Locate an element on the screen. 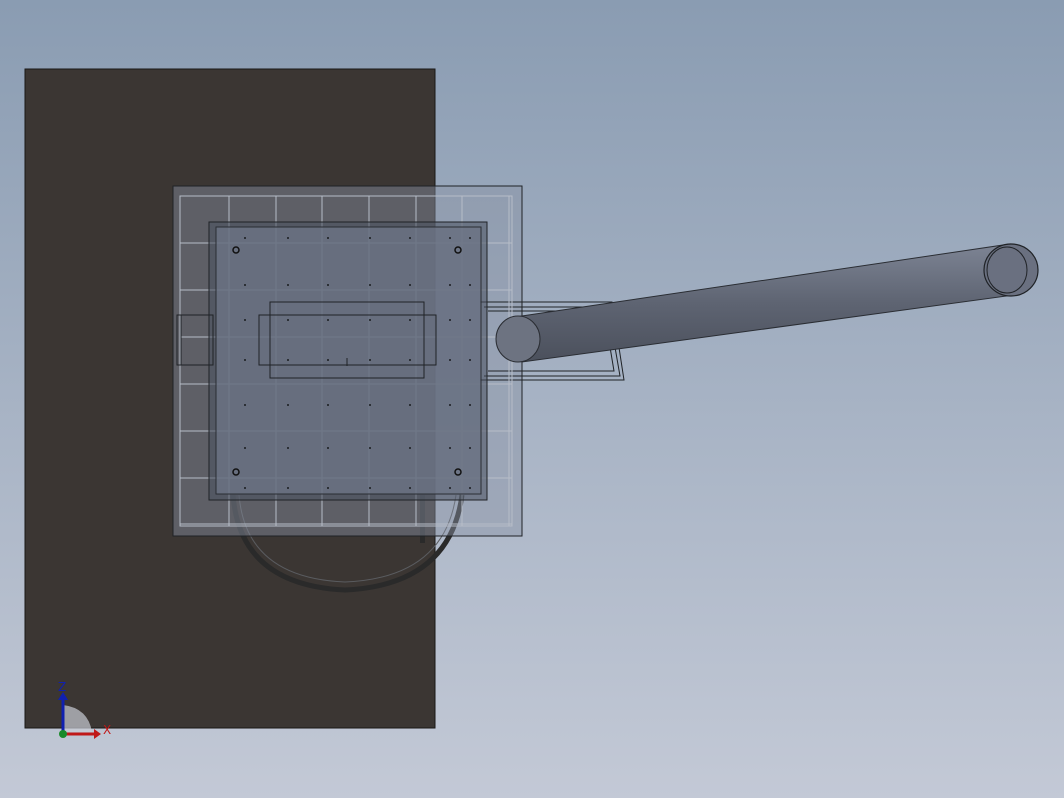 This screenshot has height=798, width=1064. triad-origin is located at coordinates (63, 734).